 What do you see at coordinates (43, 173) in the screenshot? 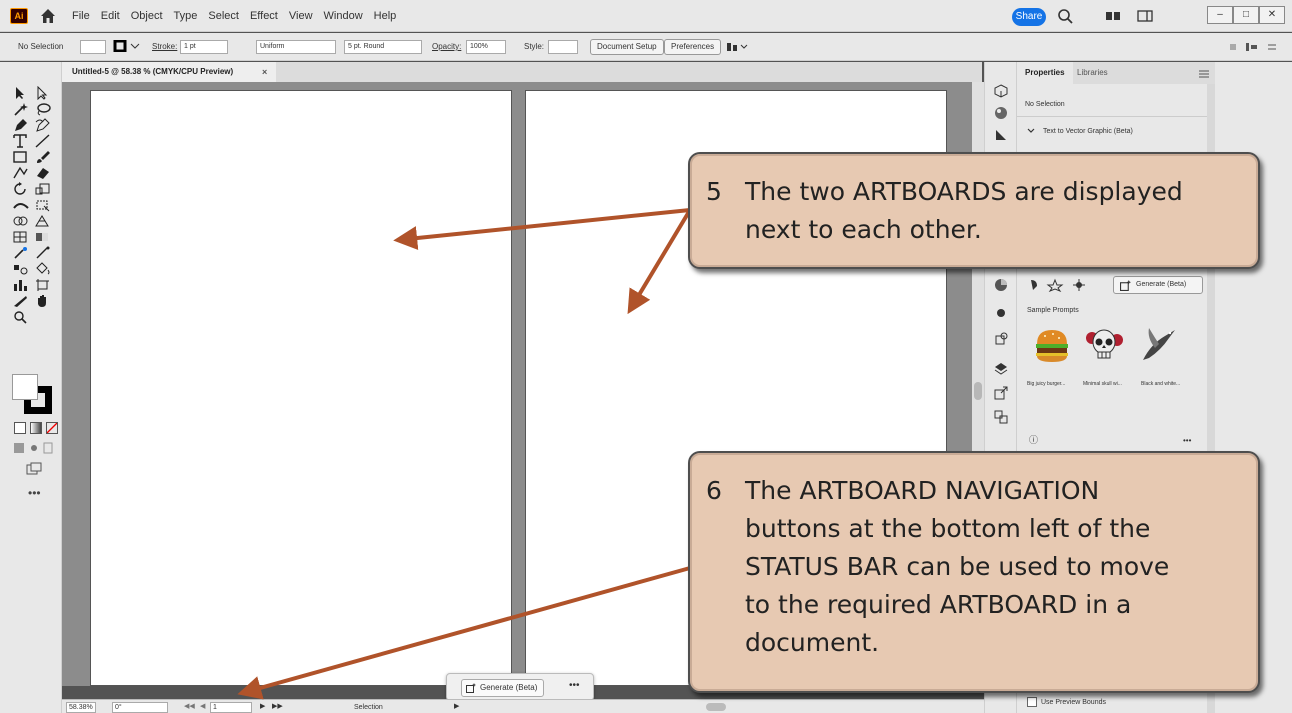
I see `eraser-tool-icon` at bounding box center [43, 173].